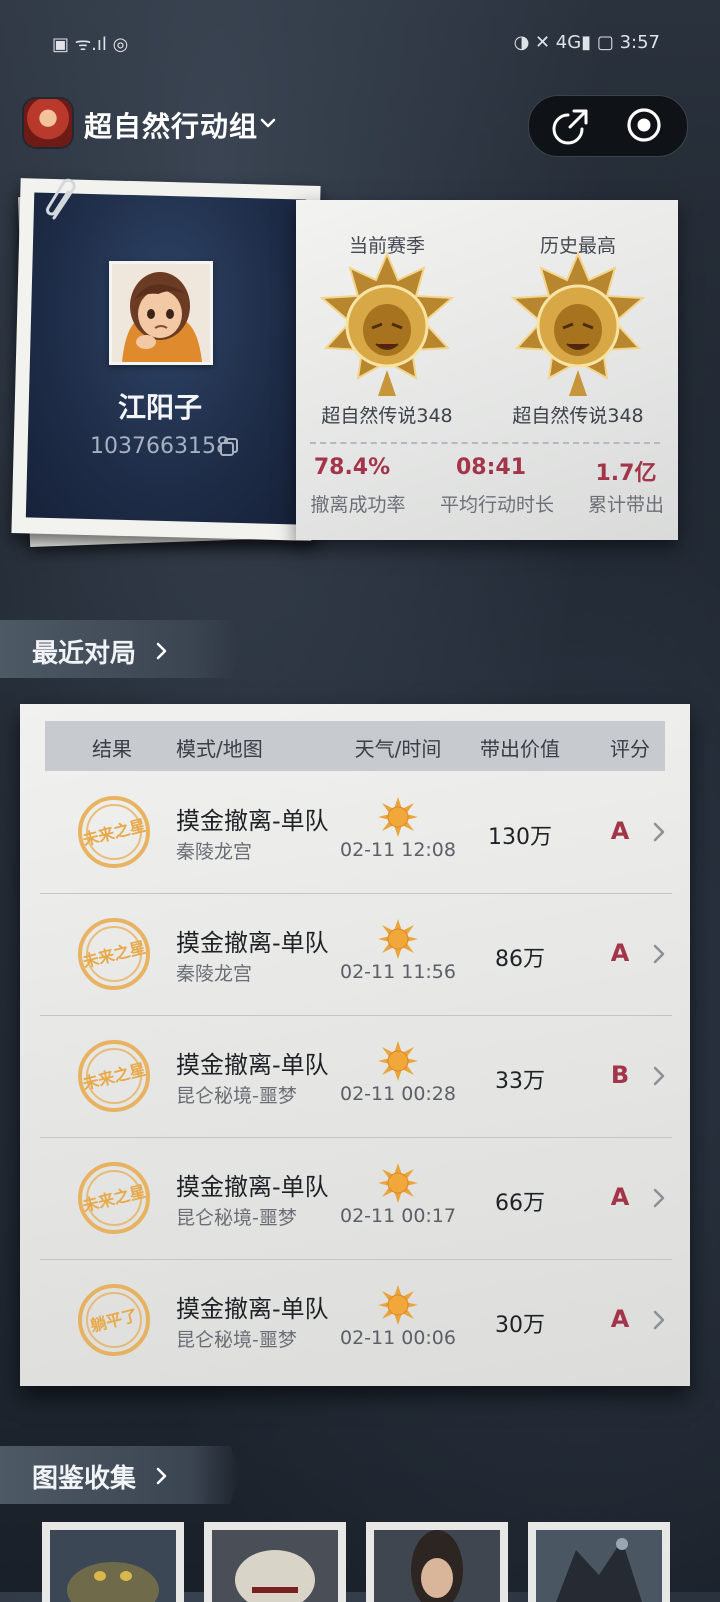  Describe the element at coordinates (229, 447) in the screenshot. I see `copy-icon` at that location.